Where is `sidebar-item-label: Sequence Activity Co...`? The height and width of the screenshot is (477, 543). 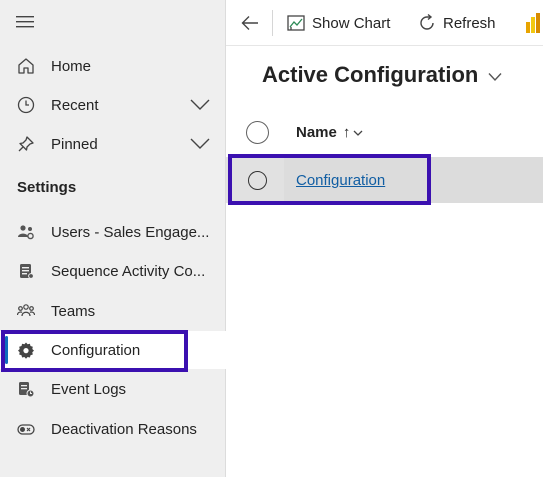
sidebar-item-label: Sequence Activity Co... is located at coordinates (128, 271).